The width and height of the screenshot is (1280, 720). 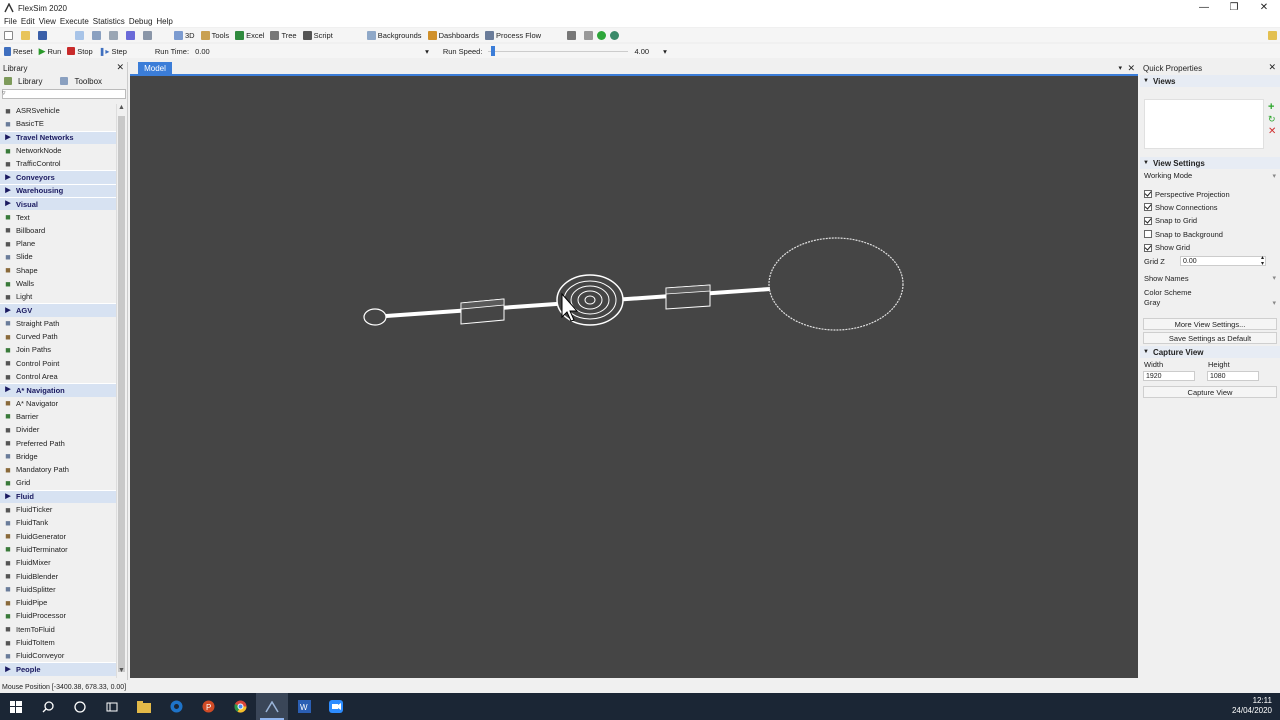 I want to click on library-item: ■ FluidProcessor, so click(x=58, y=615).